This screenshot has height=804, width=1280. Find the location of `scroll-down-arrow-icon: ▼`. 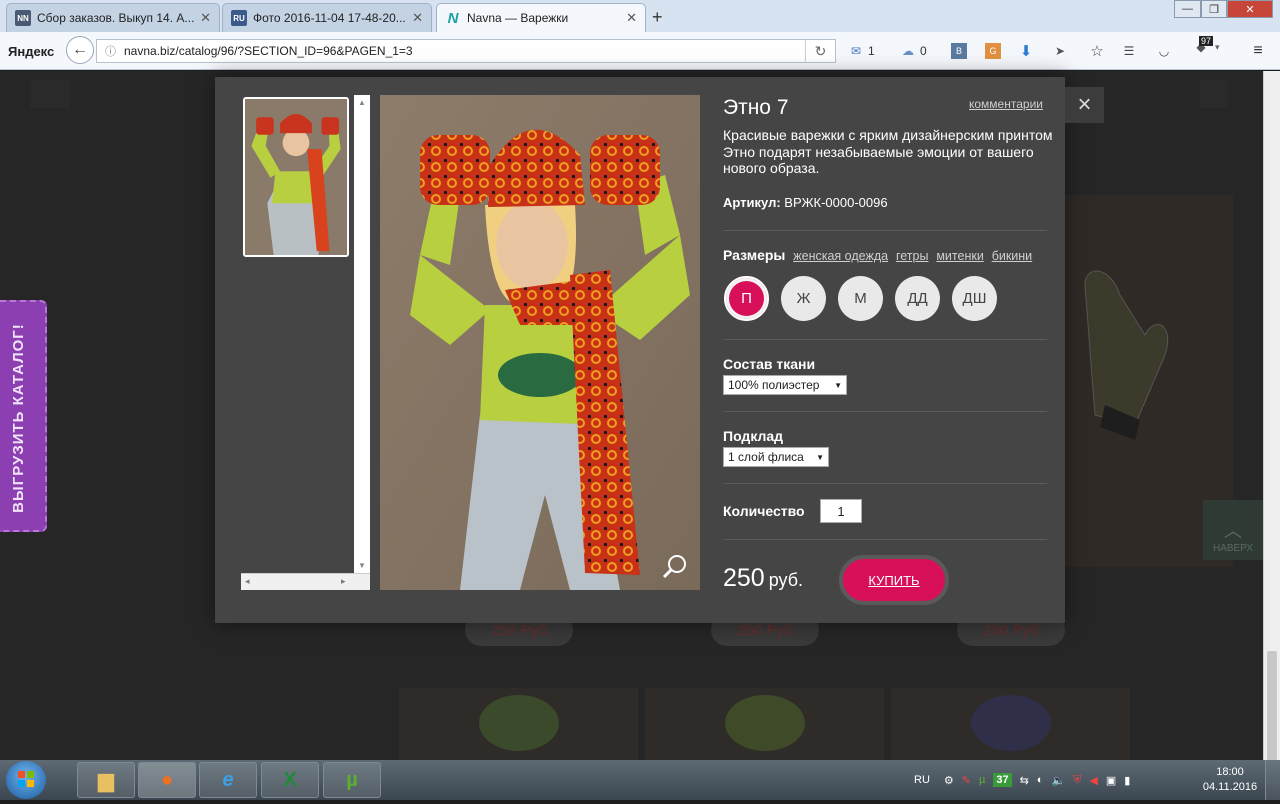

scroll-down-arrow-icon: ▼ is located at coordinates (362, 565).